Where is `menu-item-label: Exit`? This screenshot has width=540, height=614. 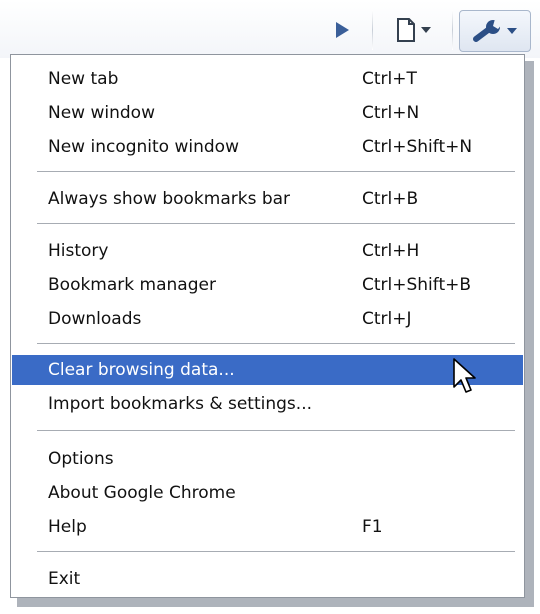
menu-item-label: Exit is located at coordinates (64, 579).